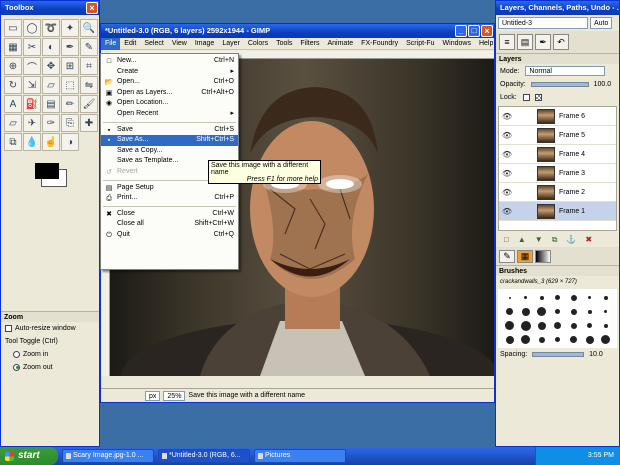 This screenshot has height=465, width=620. What do you see at coordinates (51, 104) in the screenshot?
I see `blend-icon: ▤` at bounding box center [51, 104].